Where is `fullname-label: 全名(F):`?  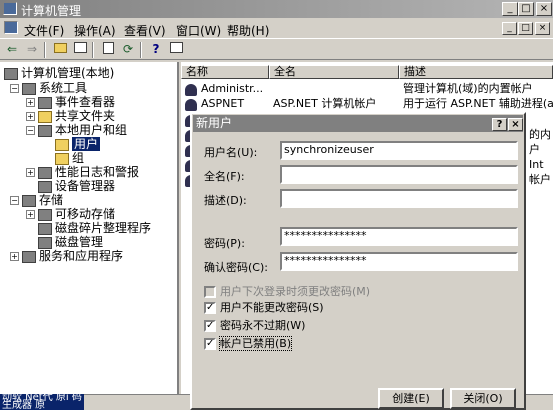
fullname-label: 全名(F): is located at coordinates (224, 176).